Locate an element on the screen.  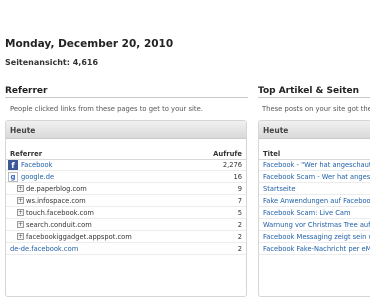
referrer-section-title: Referrer is located at coordinates (26, 91).